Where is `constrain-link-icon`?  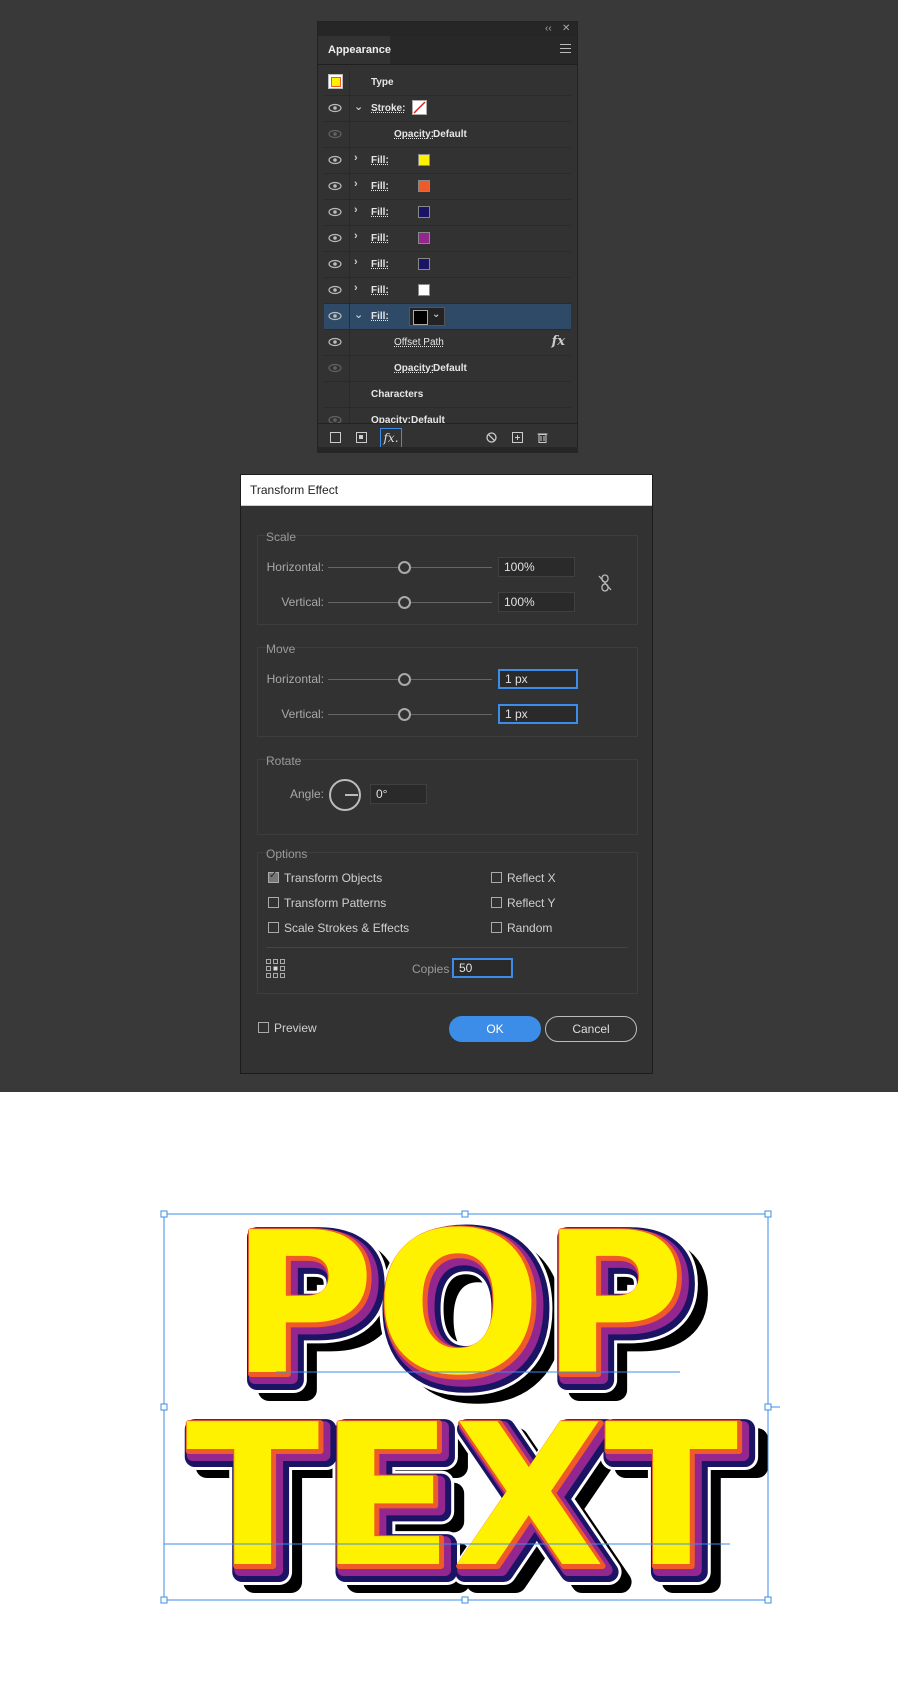
constrain-link-icon is located at coordinates (605, 583).